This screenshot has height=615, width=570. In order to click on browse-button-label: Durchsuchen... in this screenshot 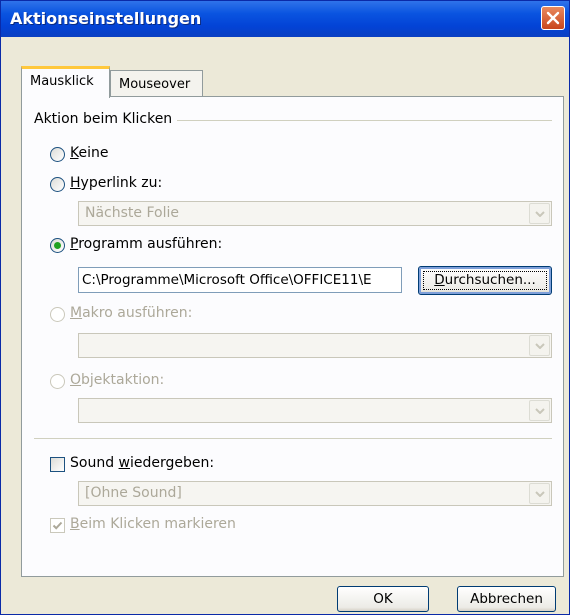, I will do `click(485, 280)`.